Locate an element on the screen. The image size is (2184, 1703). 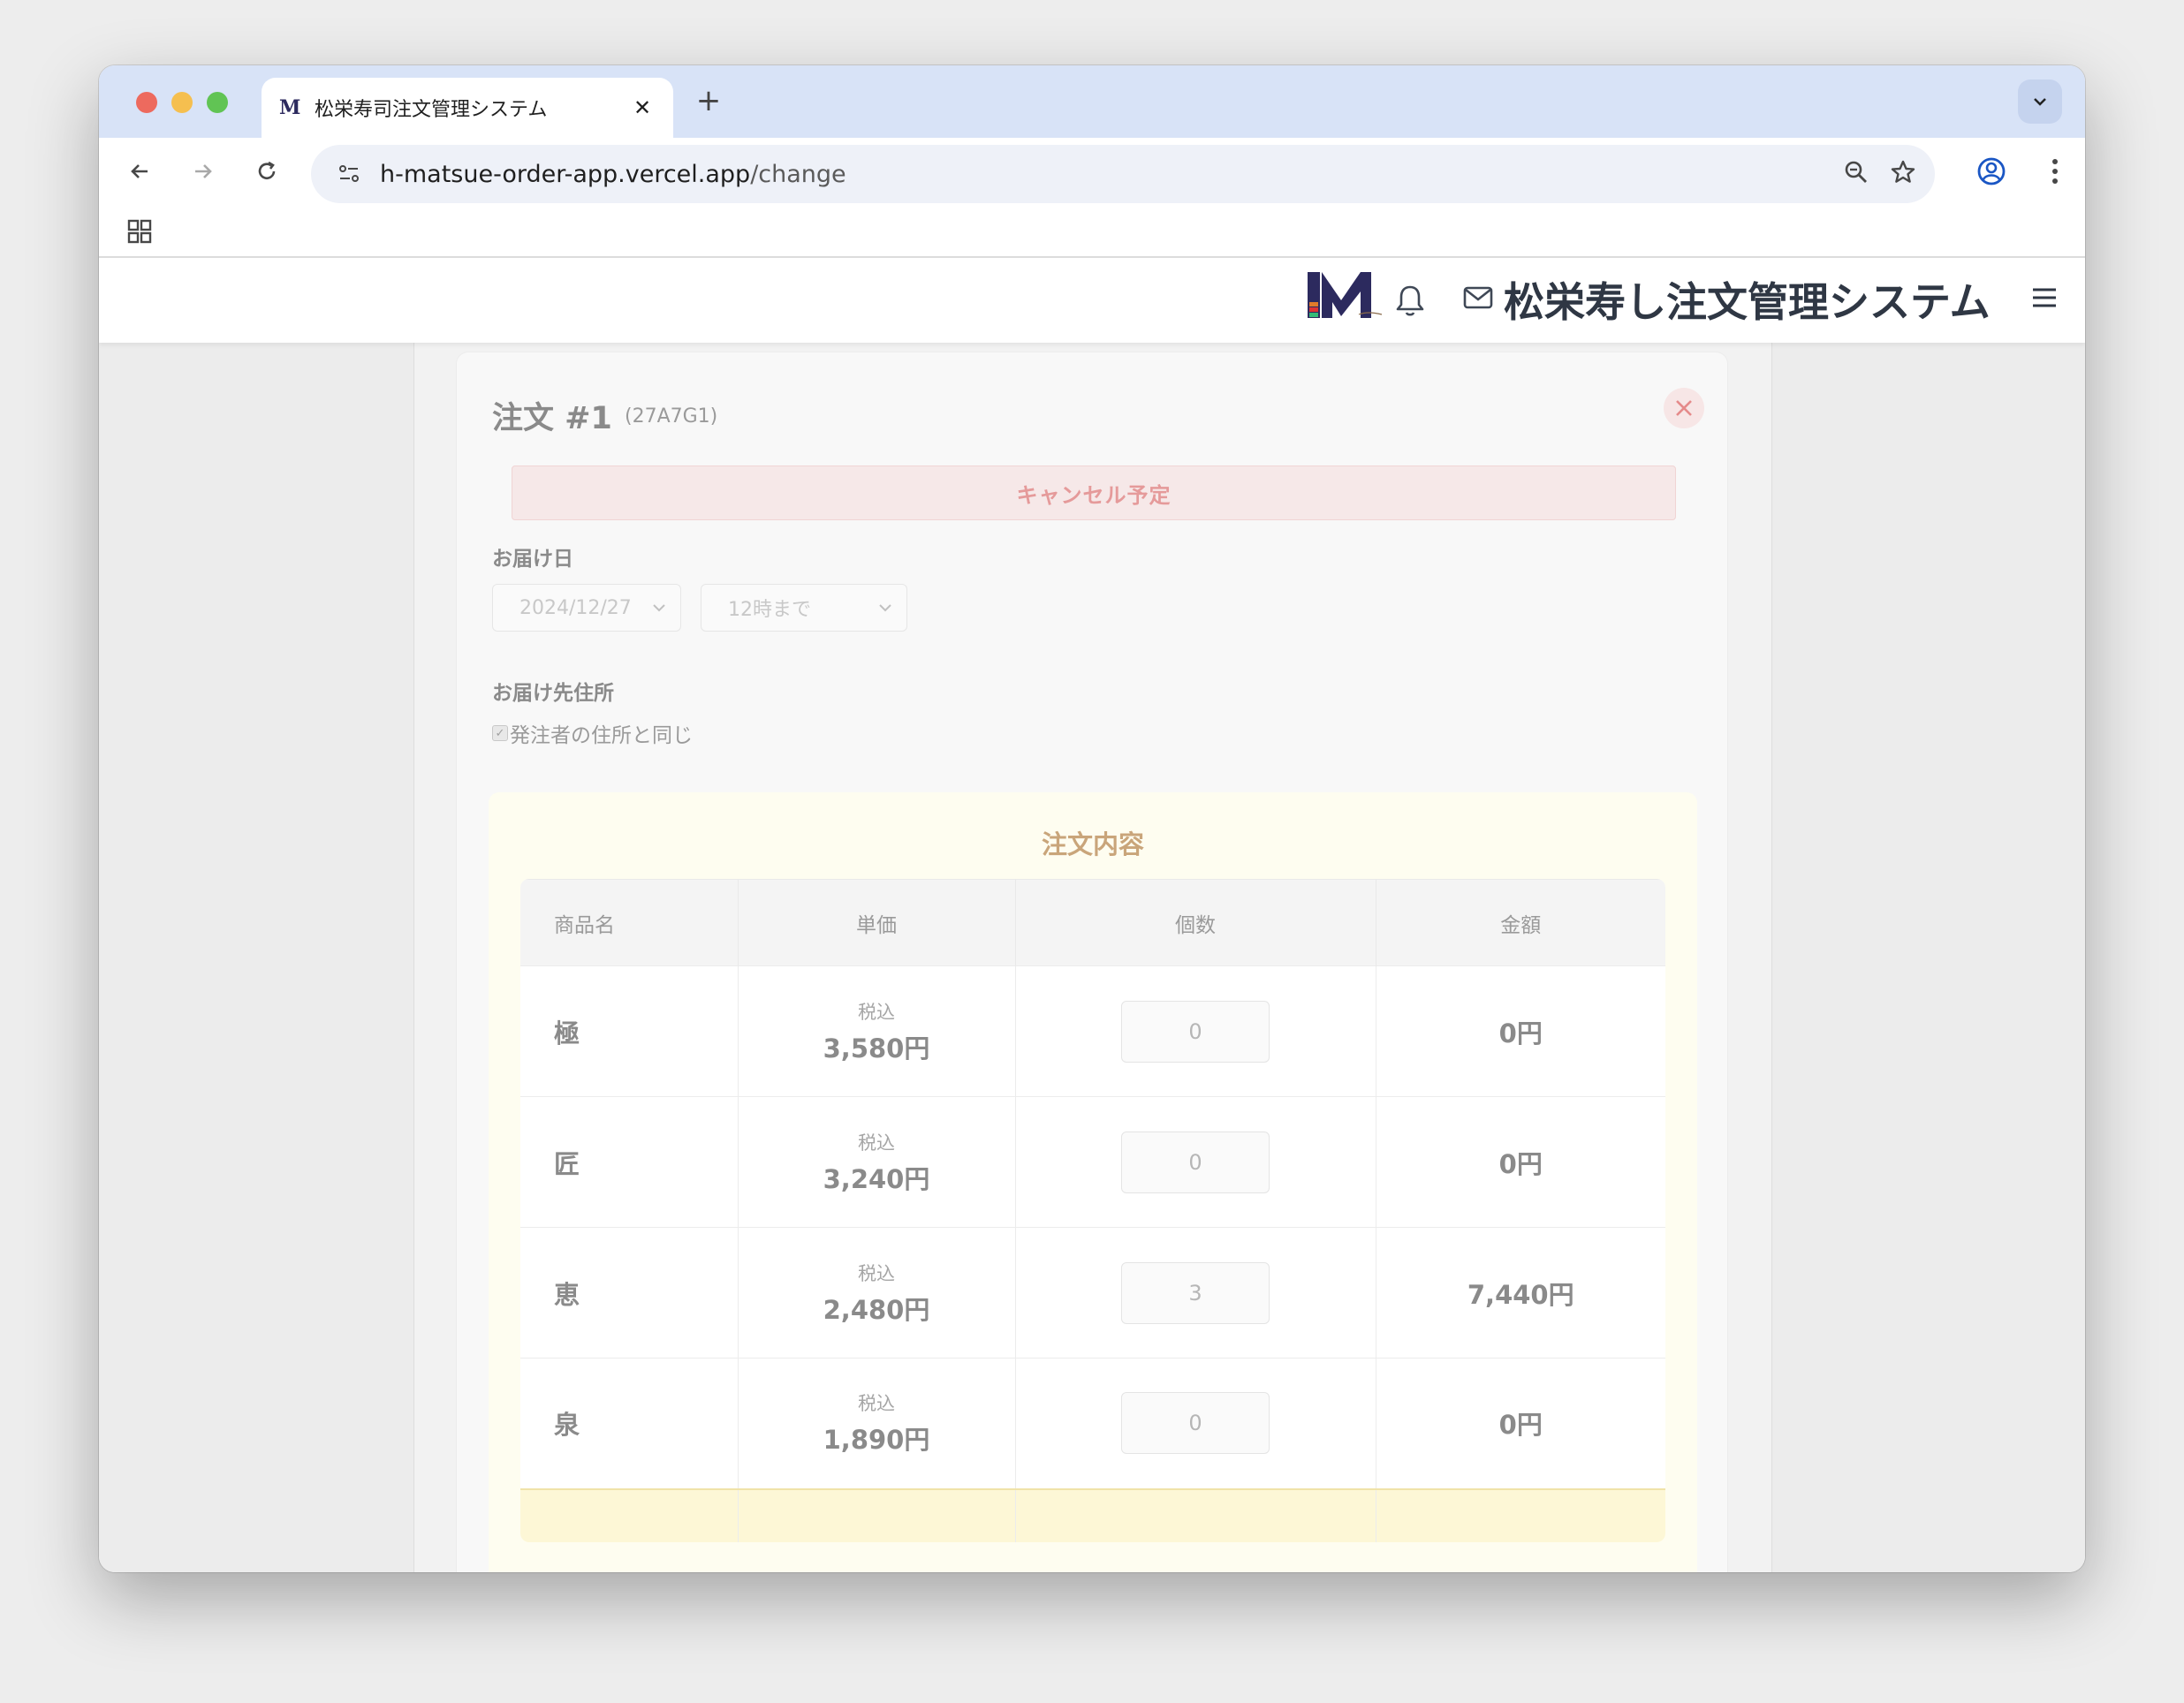
quantity-input: 3 is located at coordinates (1195, 1292).